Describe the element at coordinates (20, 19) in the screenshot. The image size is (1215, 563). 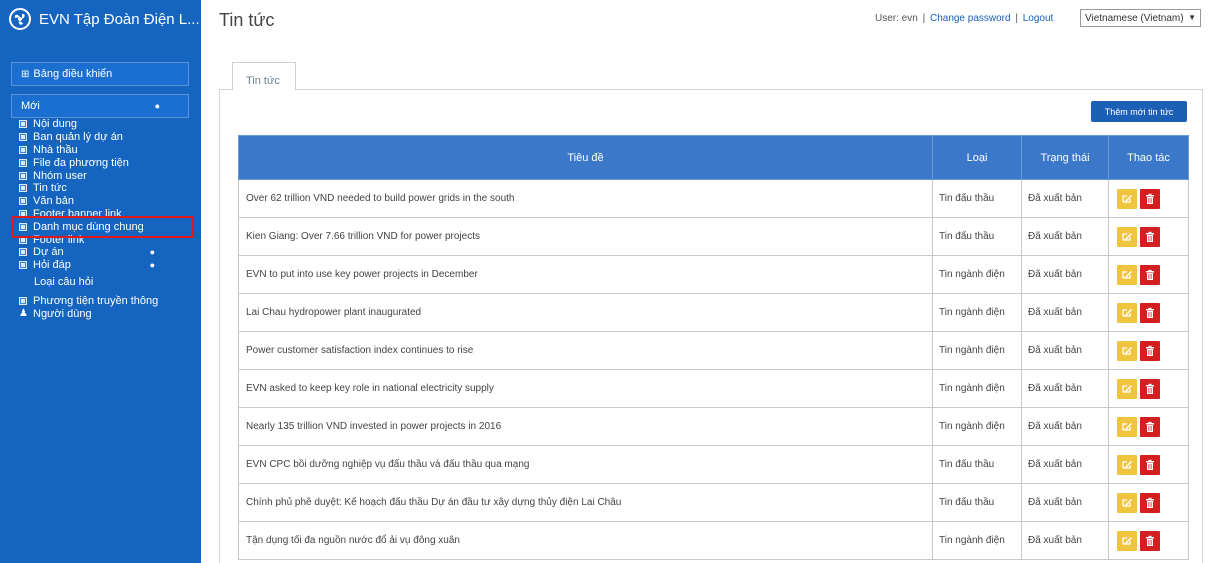
I see `evn-fan-logo-icon` at that location.